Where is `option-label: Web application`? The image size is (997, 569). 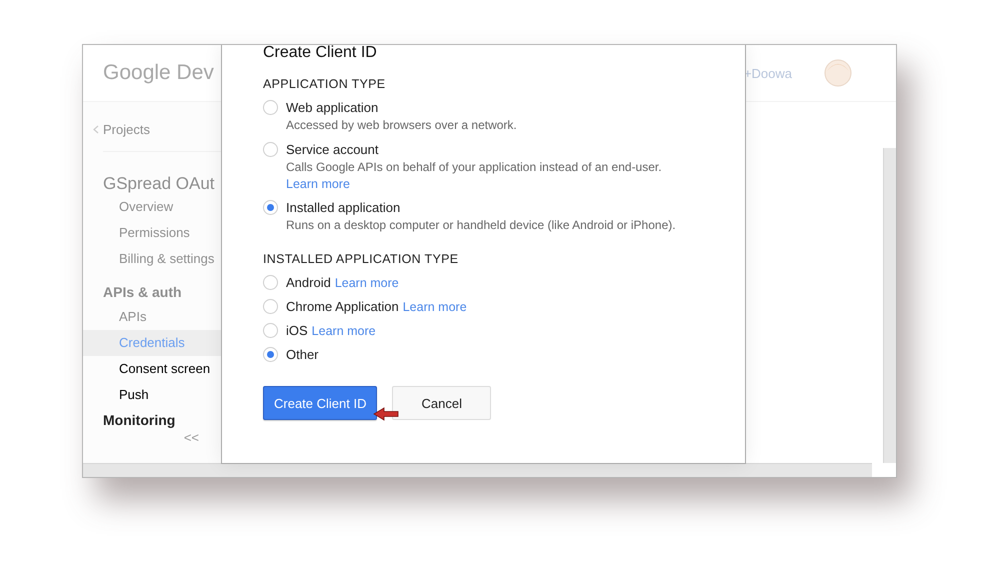
option-label: Web application is located at coordinates (333, 108).